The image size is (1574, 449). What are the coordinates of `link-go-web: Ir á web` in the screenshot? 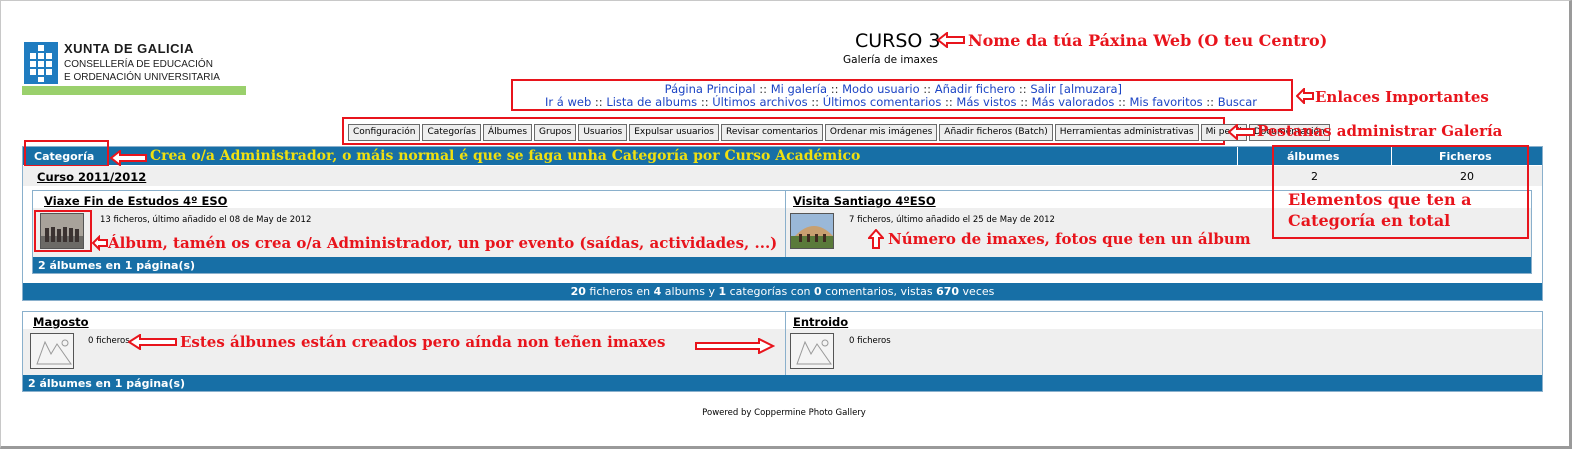 It's located at (568, 102).